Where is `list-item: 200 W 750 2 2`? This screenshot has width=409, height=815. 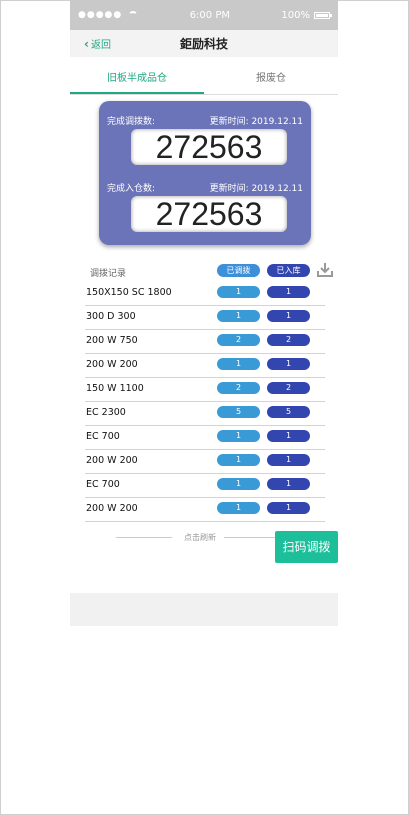 list-item: 200 W 750 2 2 is located at coordinates (205, 342).